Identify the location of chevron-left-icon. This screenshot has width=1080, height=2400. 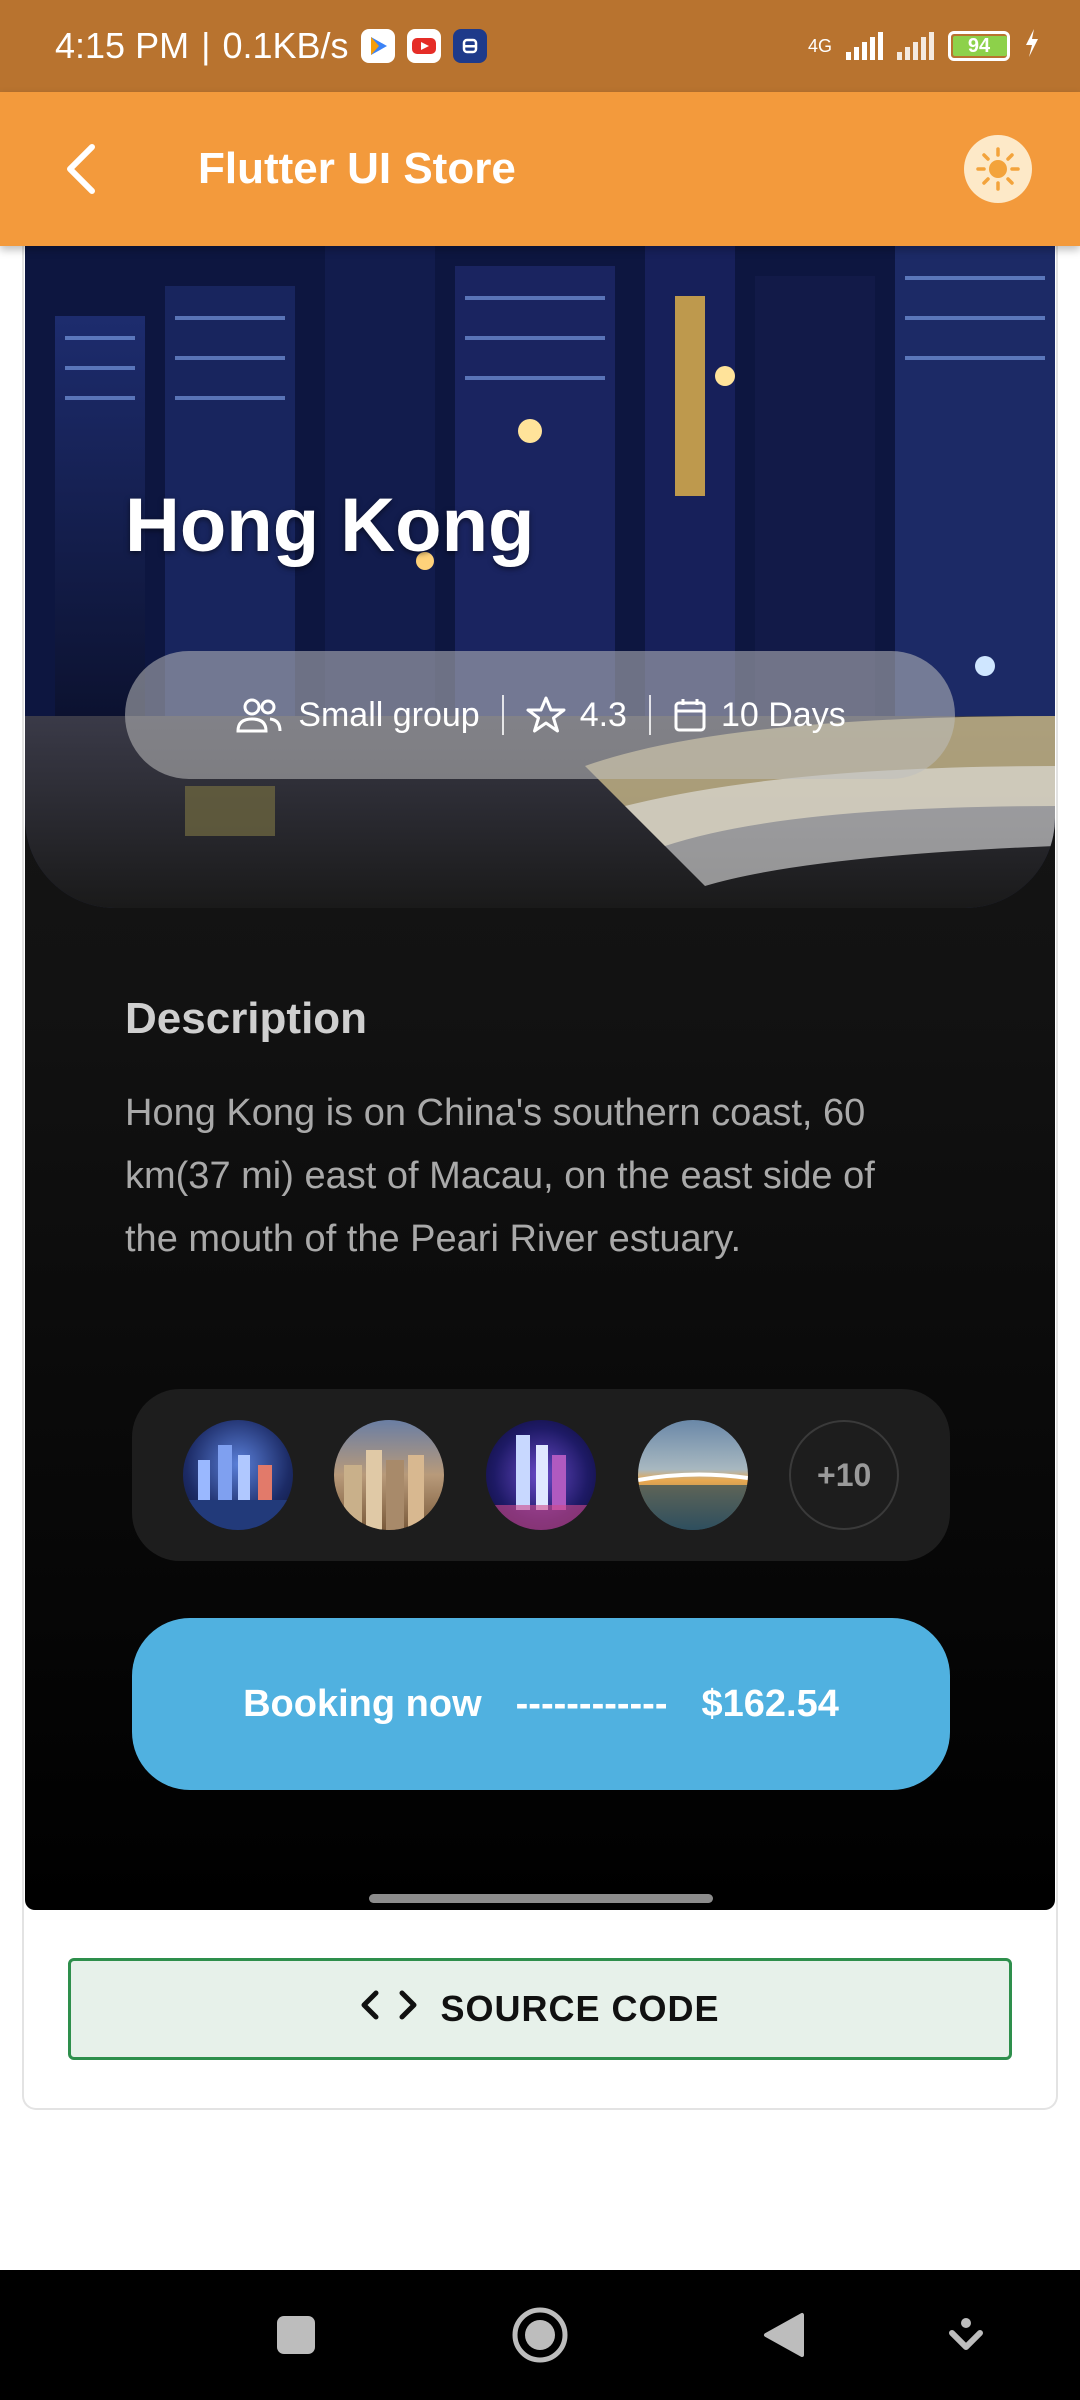
(81, 169).